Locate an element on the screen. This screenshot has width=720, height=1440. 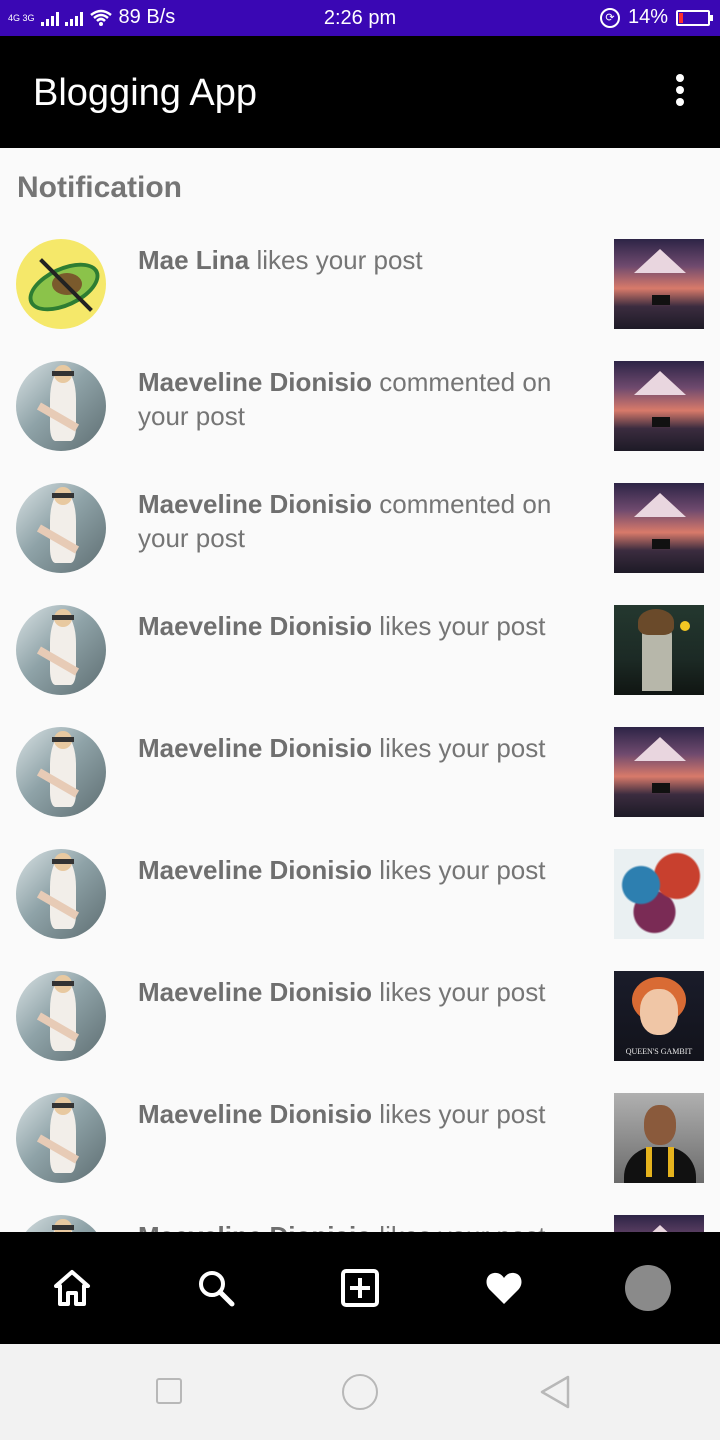
battery-icon is located at coordinates (694, 17).